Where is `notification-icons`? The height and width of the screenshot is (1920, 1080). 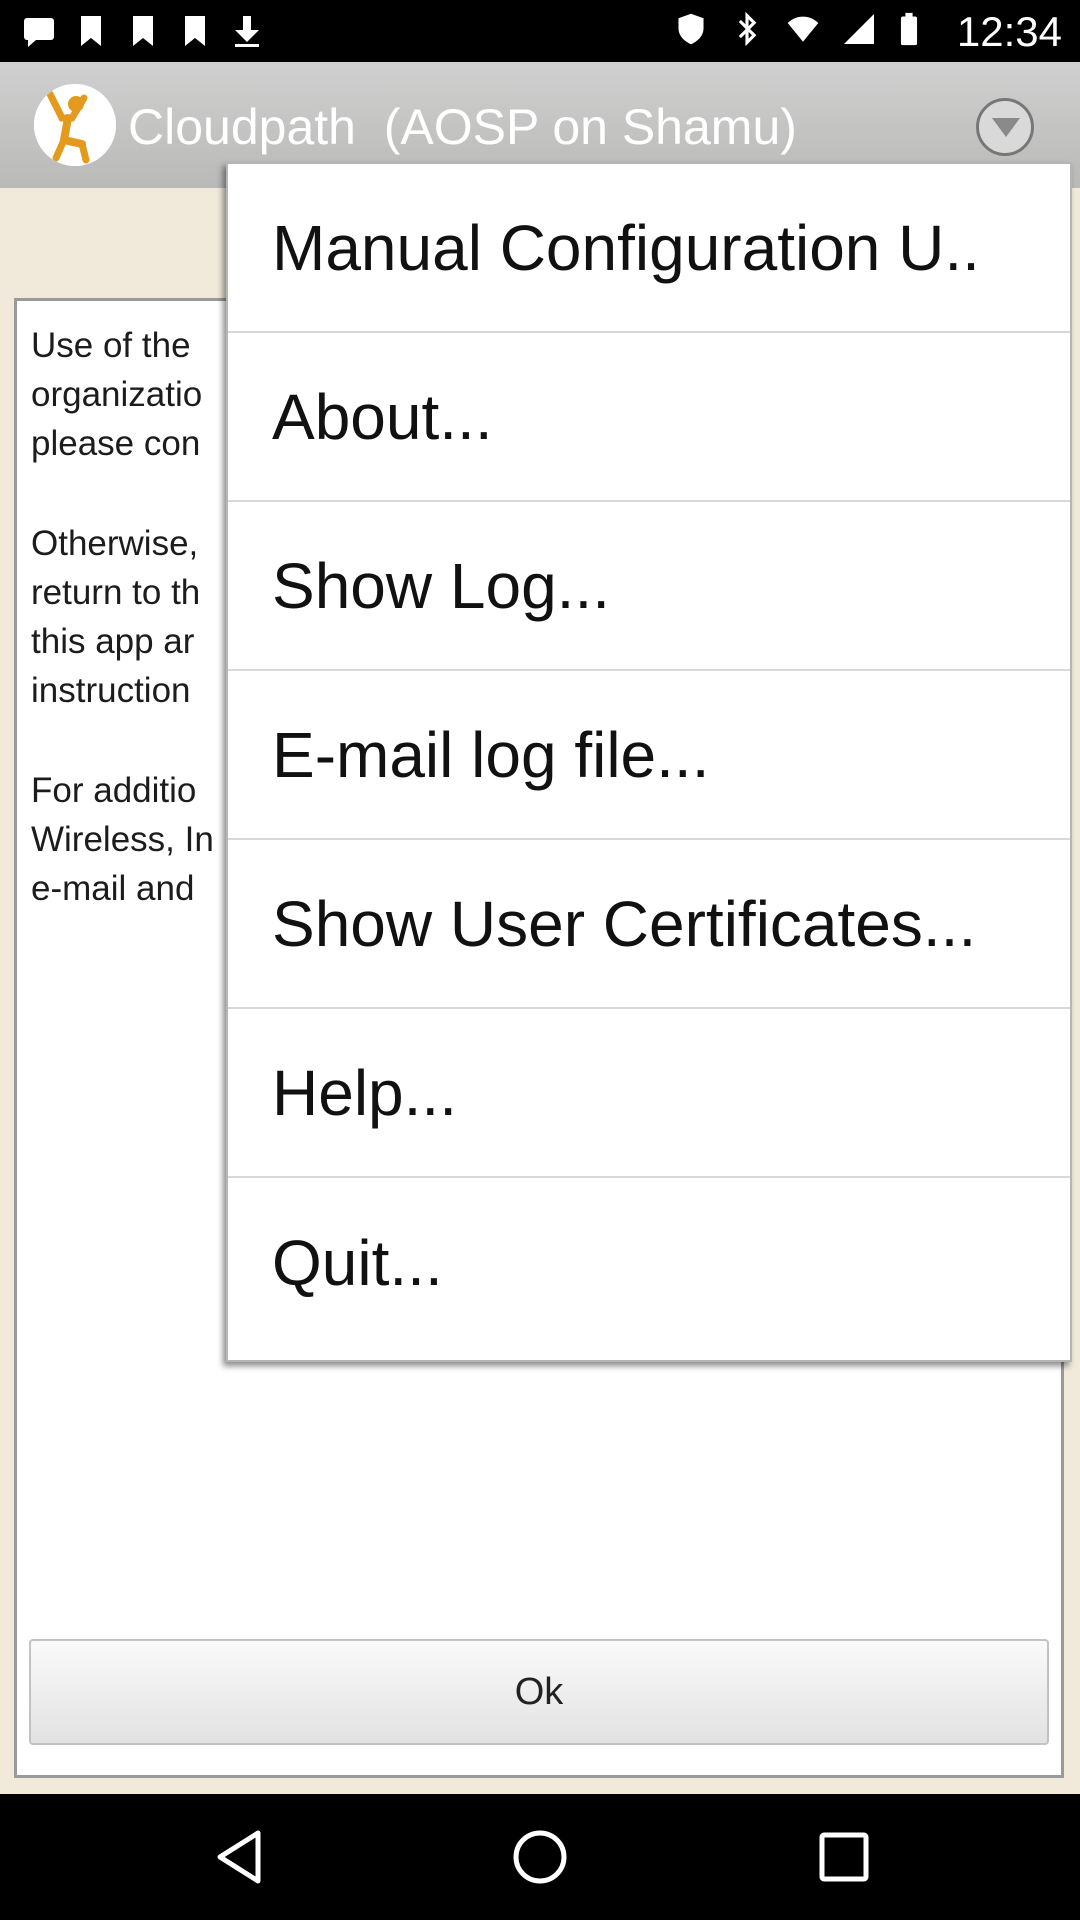 notification-icons is located at coordinates (143, 31).